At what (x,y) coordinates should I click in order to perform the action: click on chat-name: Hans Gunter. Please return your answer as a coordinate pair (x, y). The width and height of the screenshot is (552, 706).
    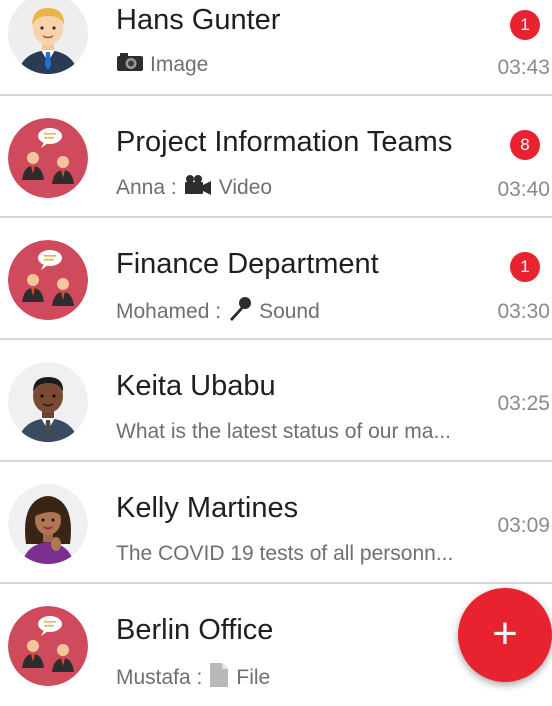
    Looking at the image, I should click on (198, 20).